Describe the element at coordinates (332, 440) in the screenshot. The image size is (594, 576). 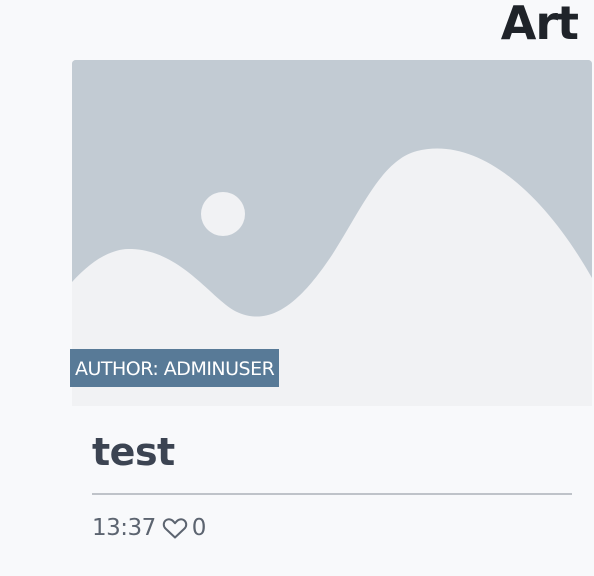
I see `post-title: test` at that location.